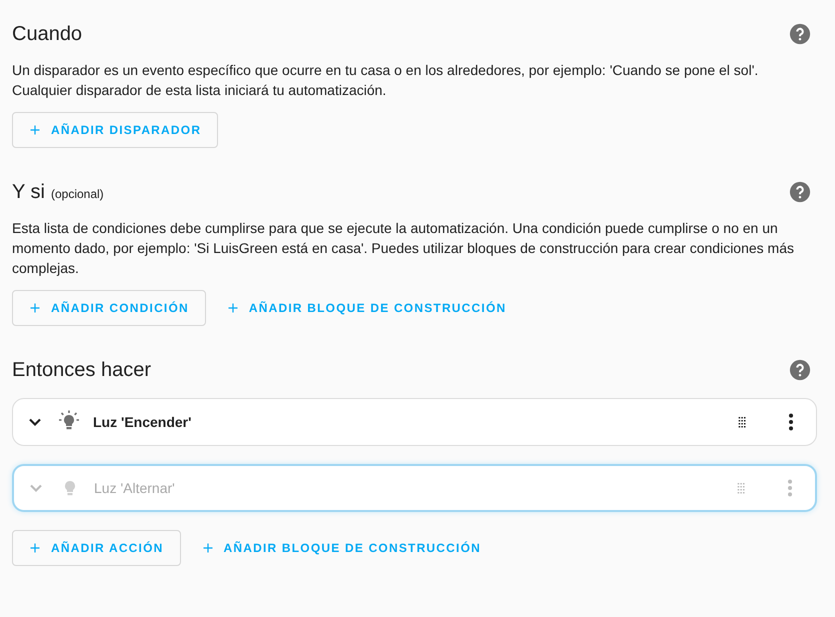  Describe the element at coordinates (414, 488) in the screenshot. I see `action-row: Luz 'Alternar'` at that location.